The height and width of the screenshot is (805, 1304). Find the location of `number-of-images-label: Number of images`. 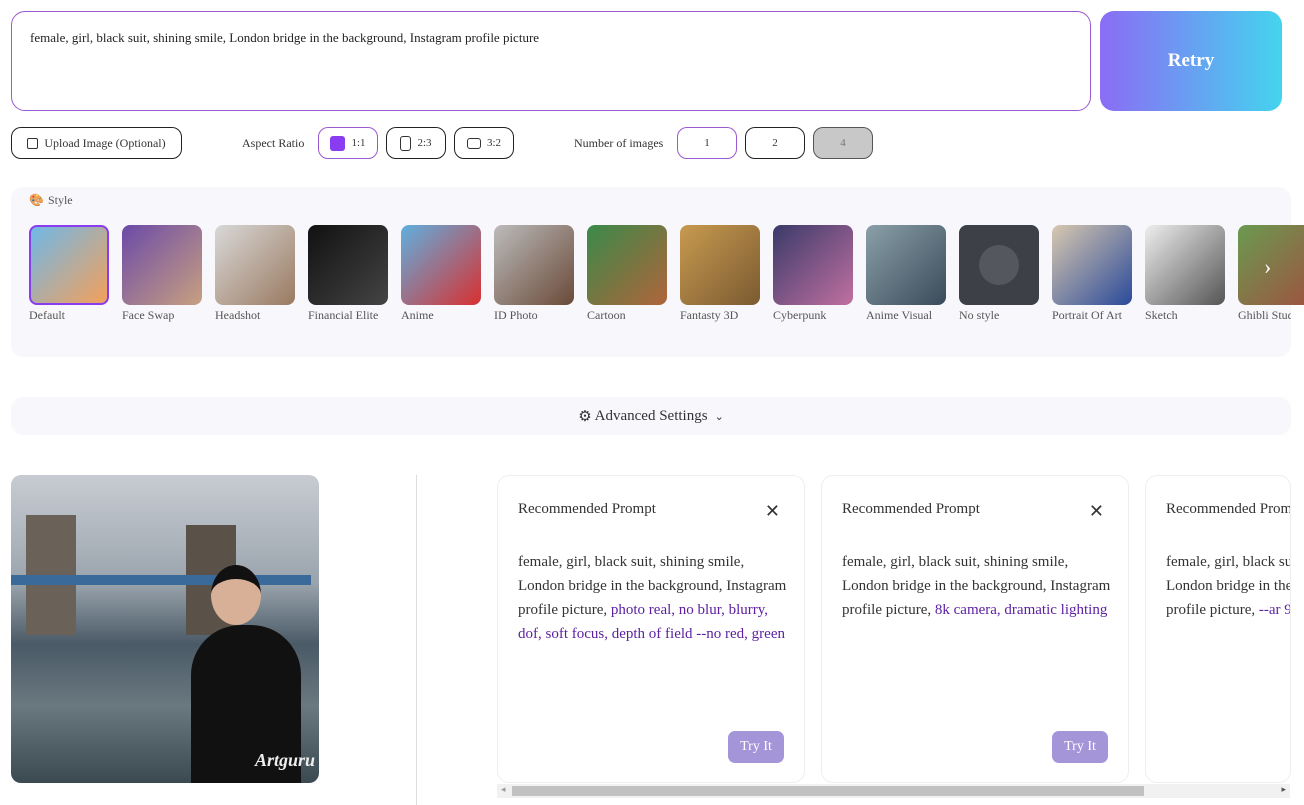

number-of-images-label: Number of images is located at coordinates (619, 143).